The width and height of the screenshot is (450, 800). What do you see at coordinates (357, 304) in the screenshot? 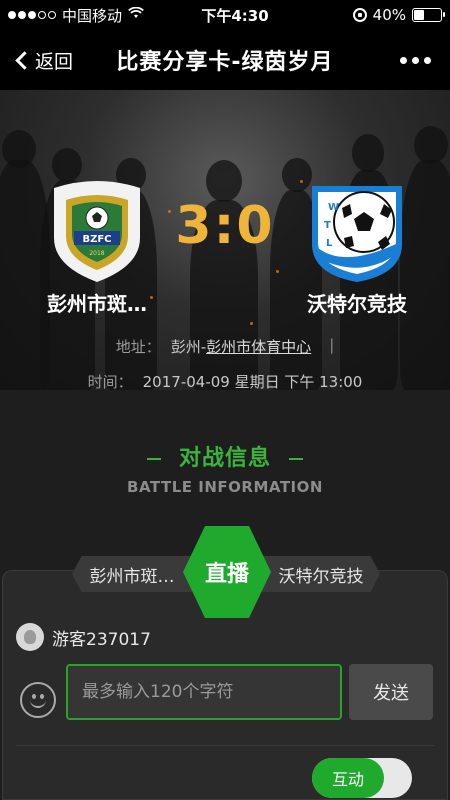
I see `away-team-name: 沃特尔竞技` at bounding box center [357, 304].